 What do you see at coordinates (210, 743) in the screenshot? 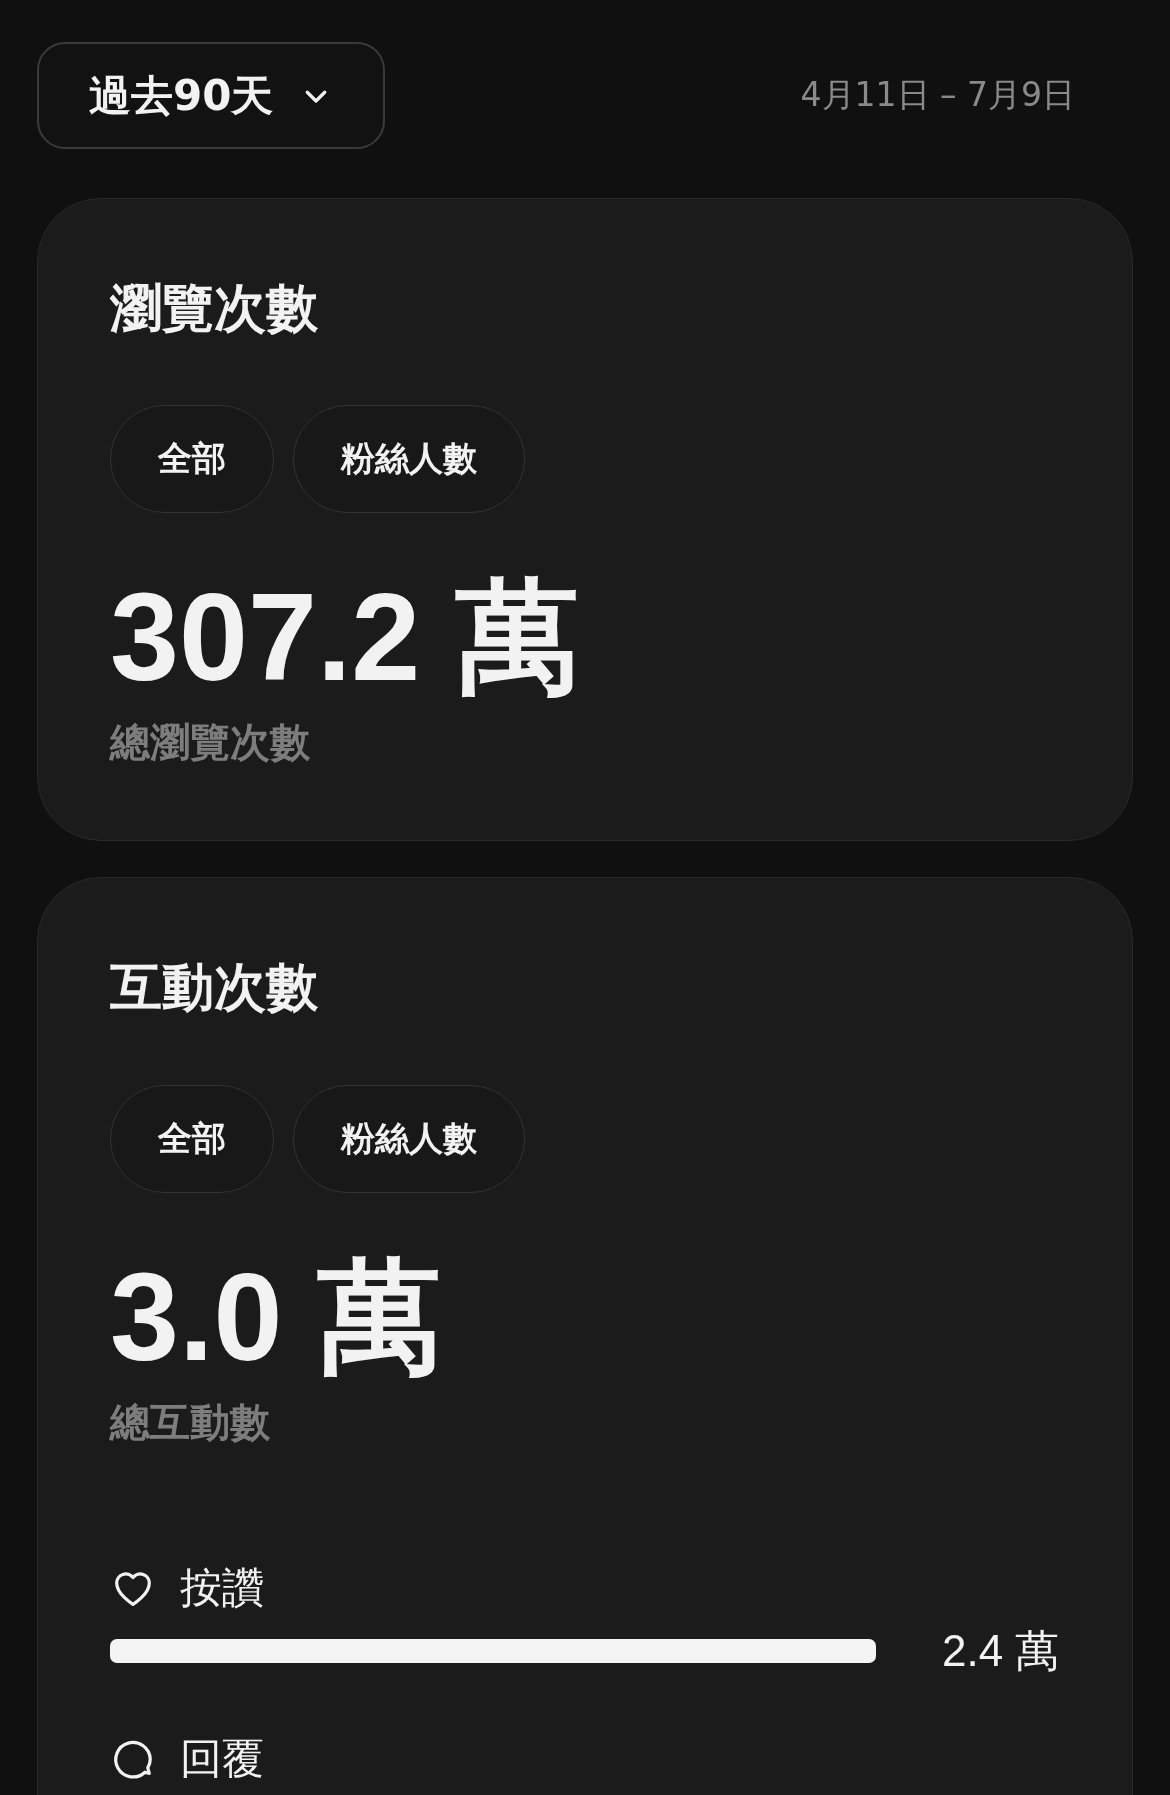
I see `total-label: 總瀏覽次數` at bounding box center [210, 743].